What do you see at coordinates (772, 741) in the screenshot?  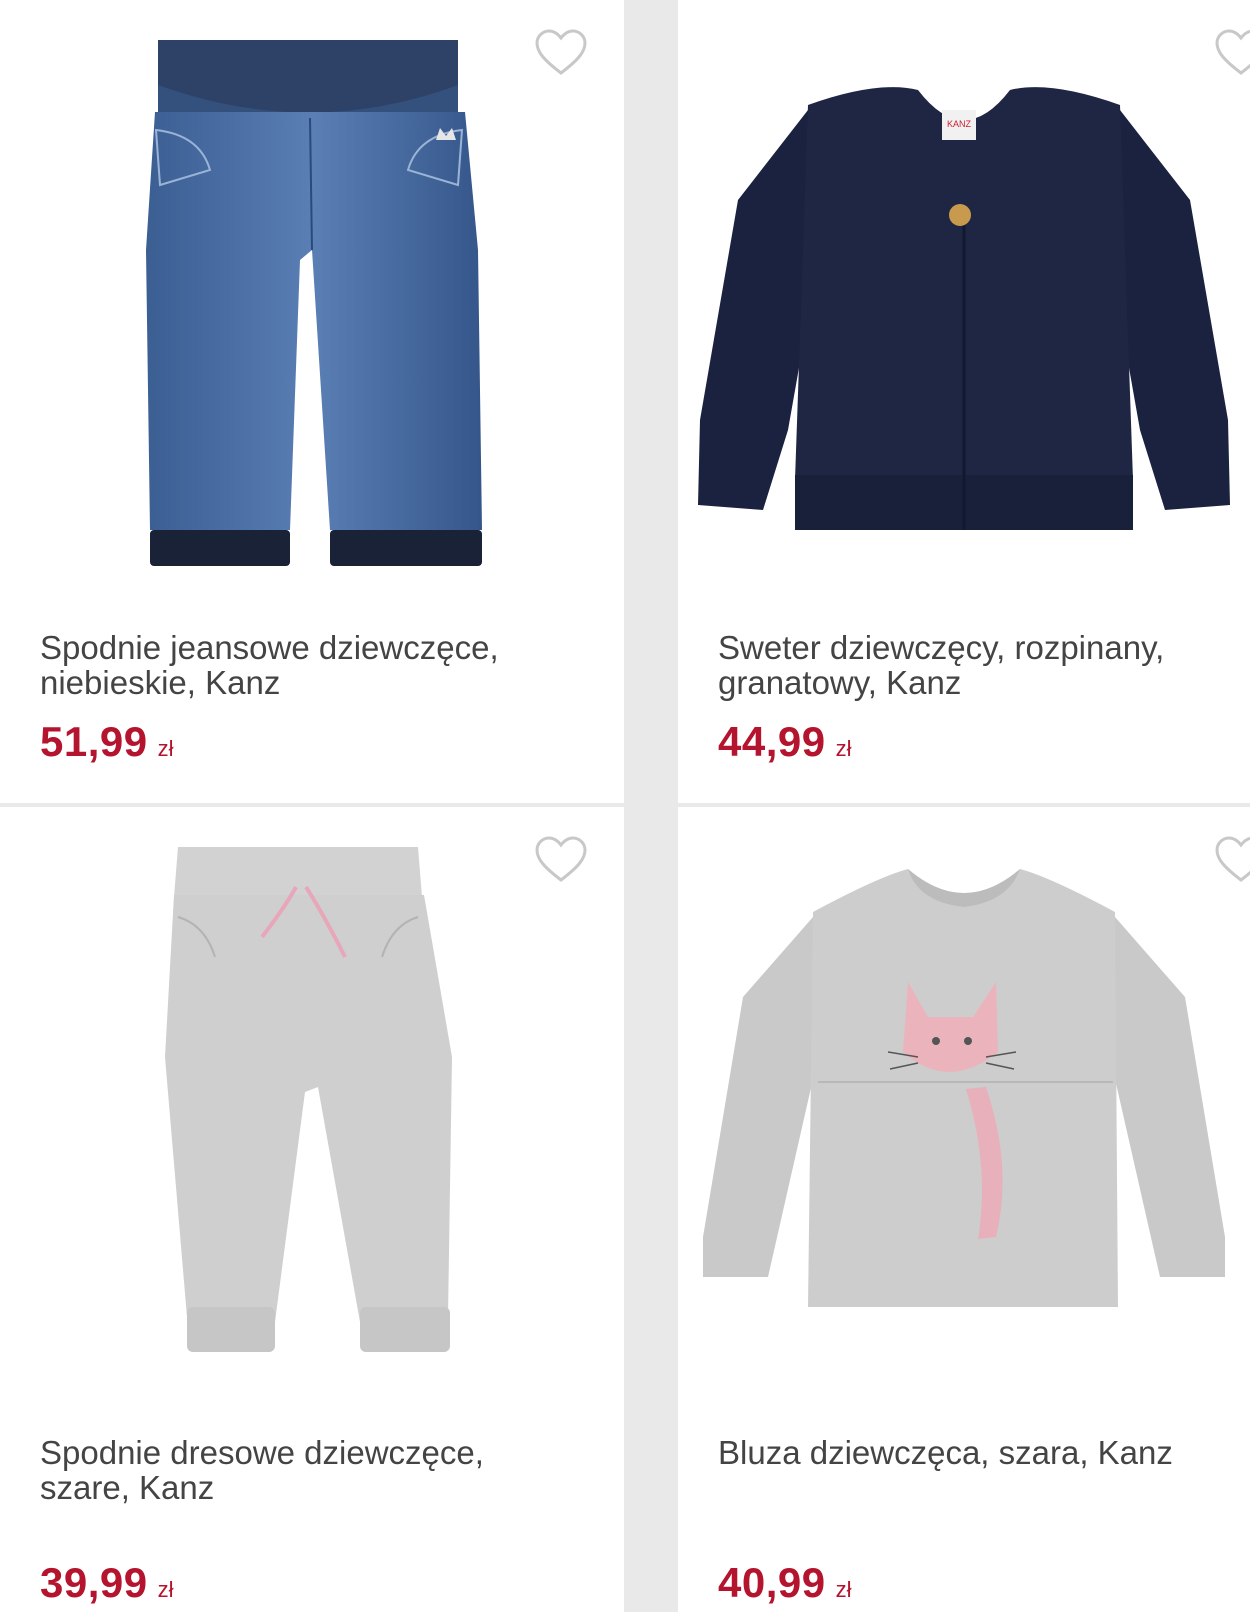 I see `price-amount: 44,99` at bounding box center [772, 741].